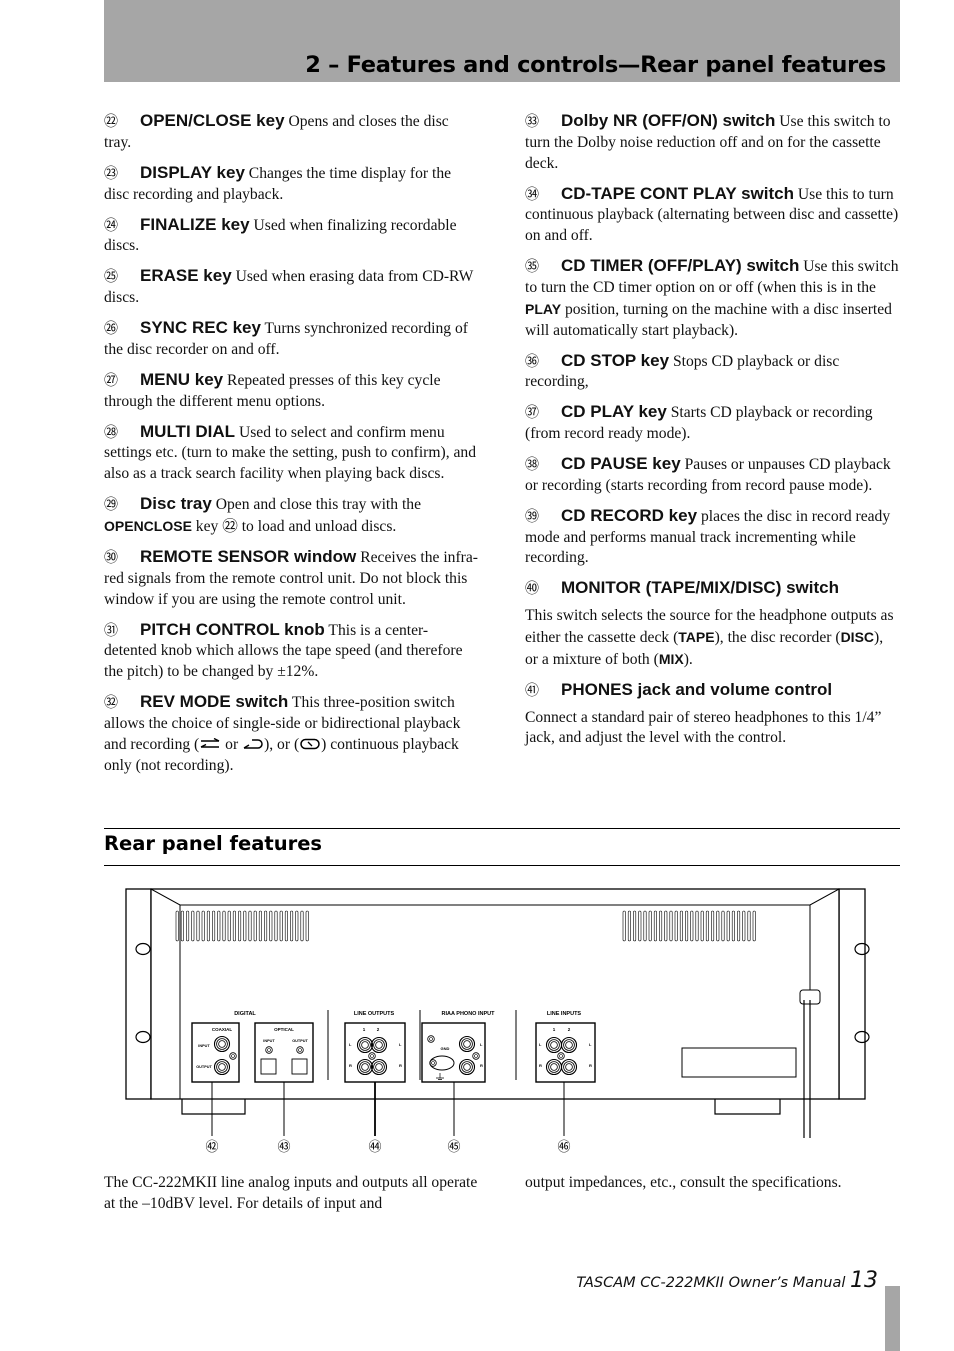 The width and height of the screenshot is (954, 1351). What do you see at coordinates (445, 1048) in the screenshot?
I see `label-gnd: GND` at bounding box center [445, 1048].